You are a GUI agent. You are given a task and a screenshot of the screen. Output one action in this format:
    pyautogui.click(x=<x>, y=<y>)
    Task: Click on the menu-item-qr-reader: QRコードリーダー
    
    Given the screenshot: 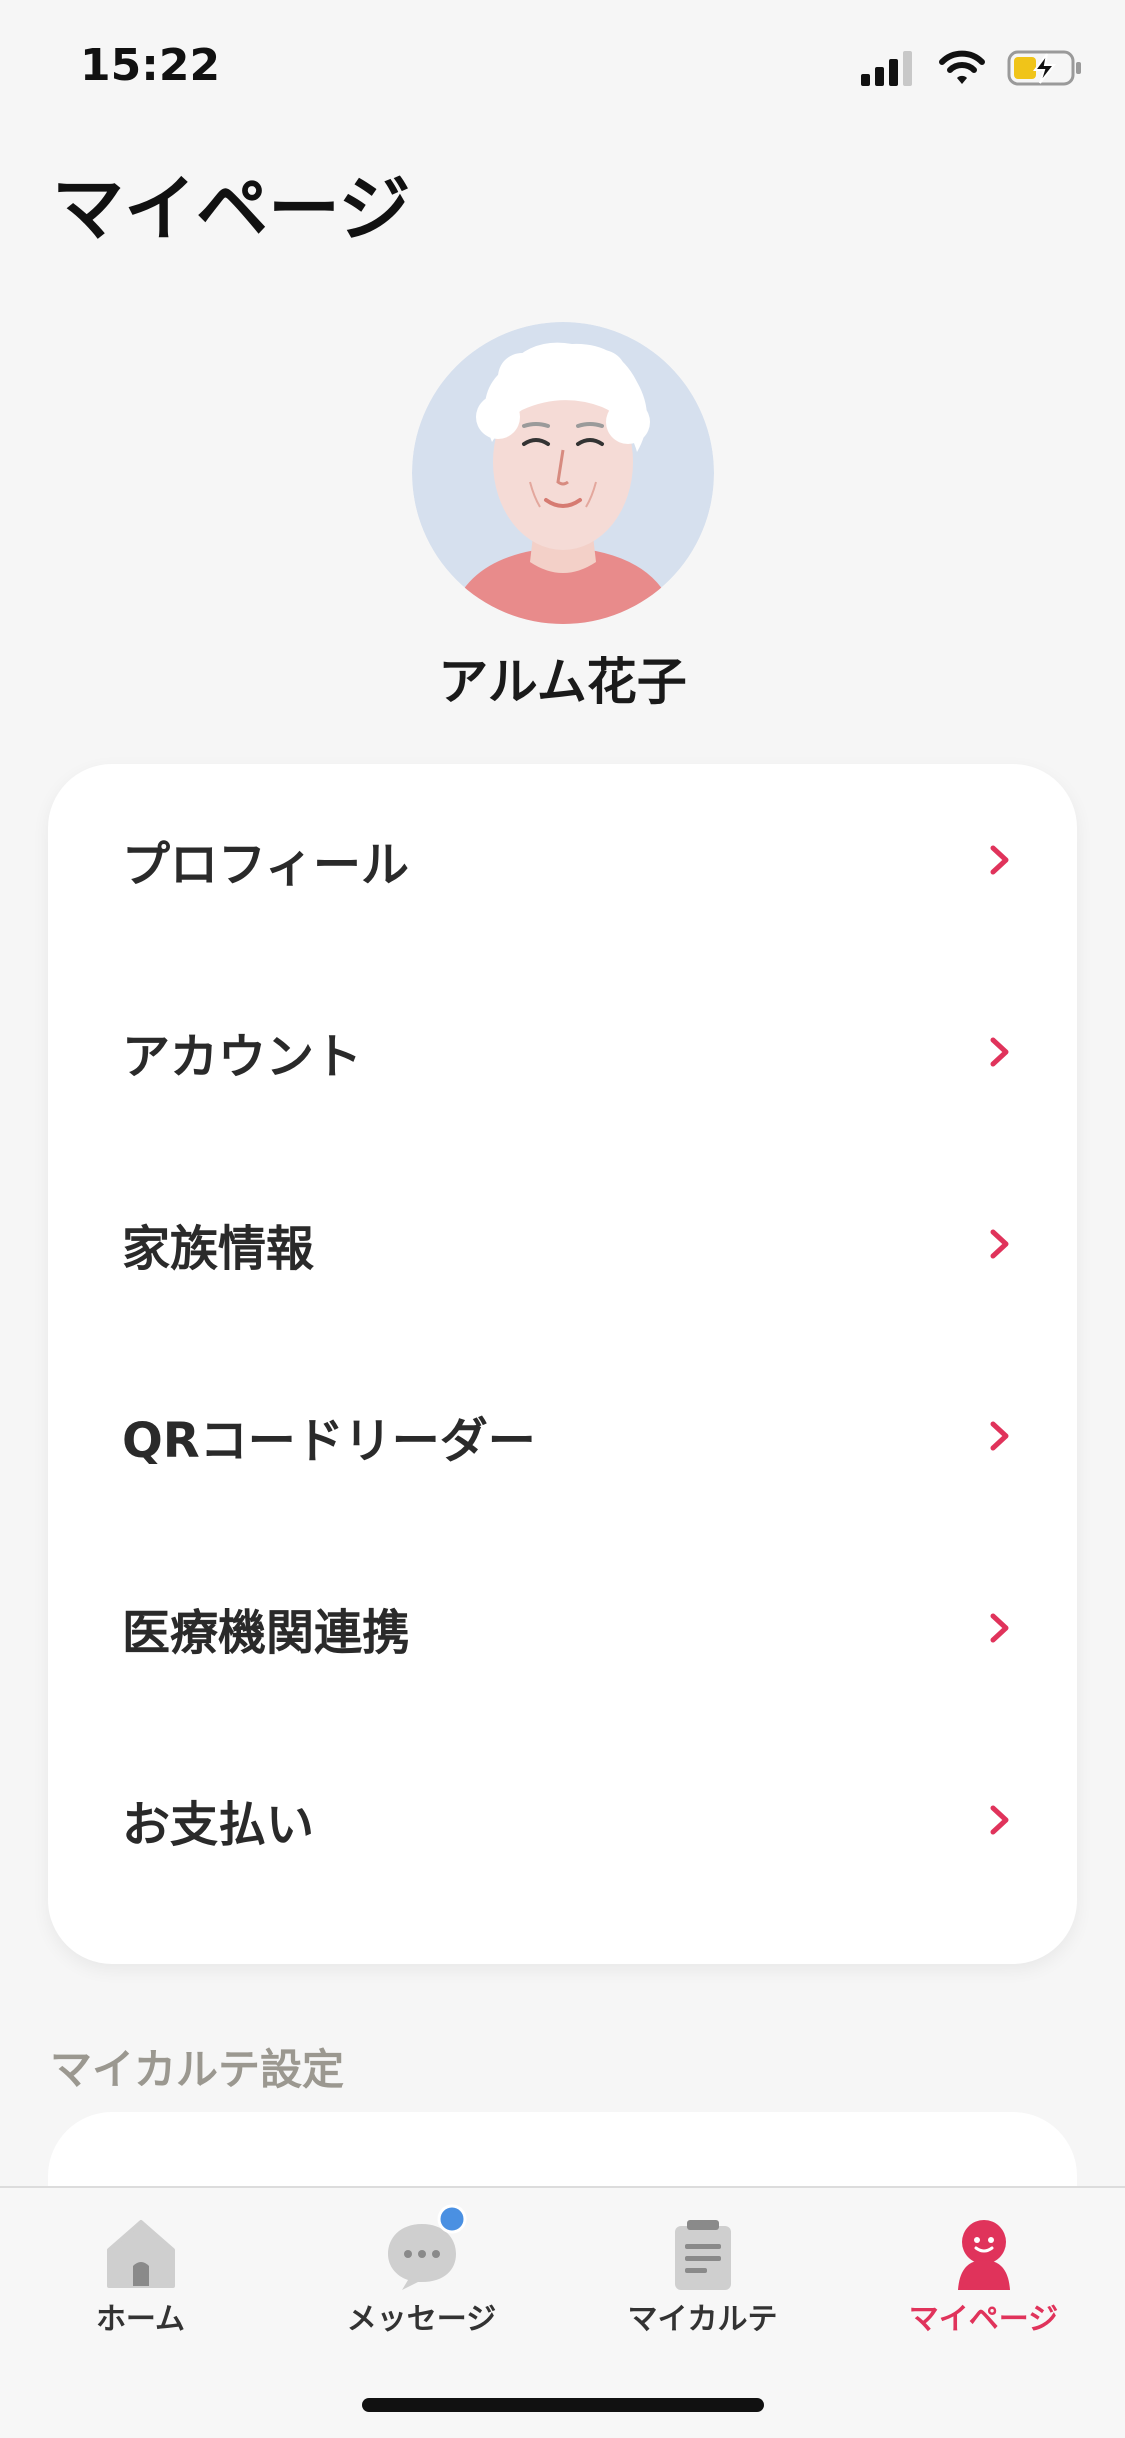 What is the action you would take?
    pyautogui.click(x=562, y=1436)
    